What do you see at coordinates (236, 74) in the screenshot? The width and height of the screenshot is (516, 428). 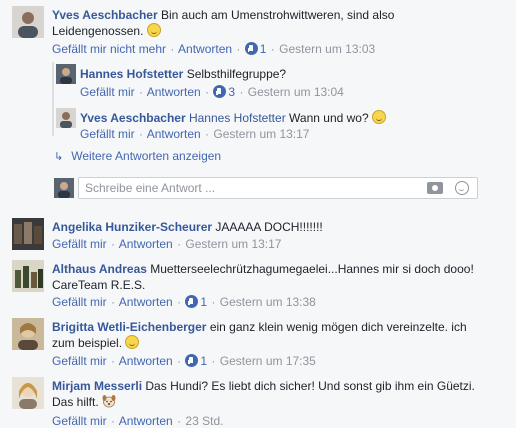 I see `reply-text: Selbsthilfegruppe?` at bounding box center [236, 74].